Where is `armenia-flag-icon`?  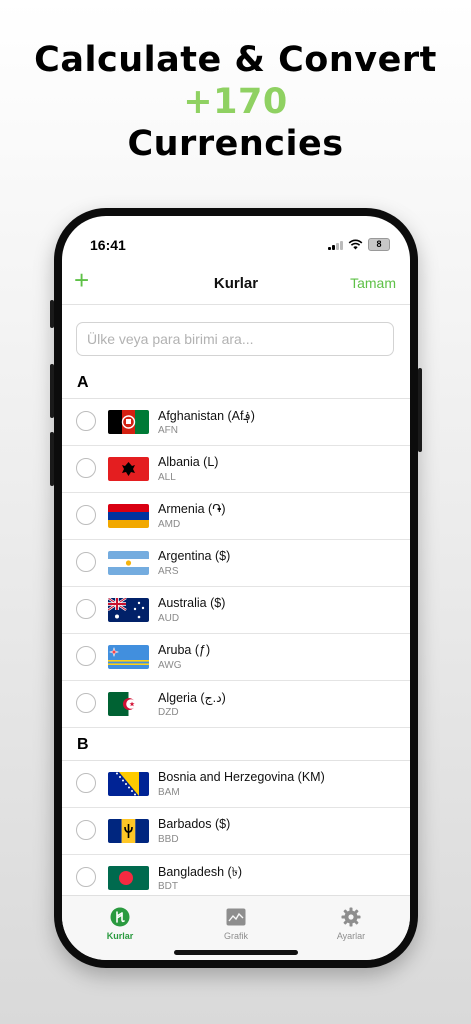
armenia-flag-icon is located at coordinates (128, 516).